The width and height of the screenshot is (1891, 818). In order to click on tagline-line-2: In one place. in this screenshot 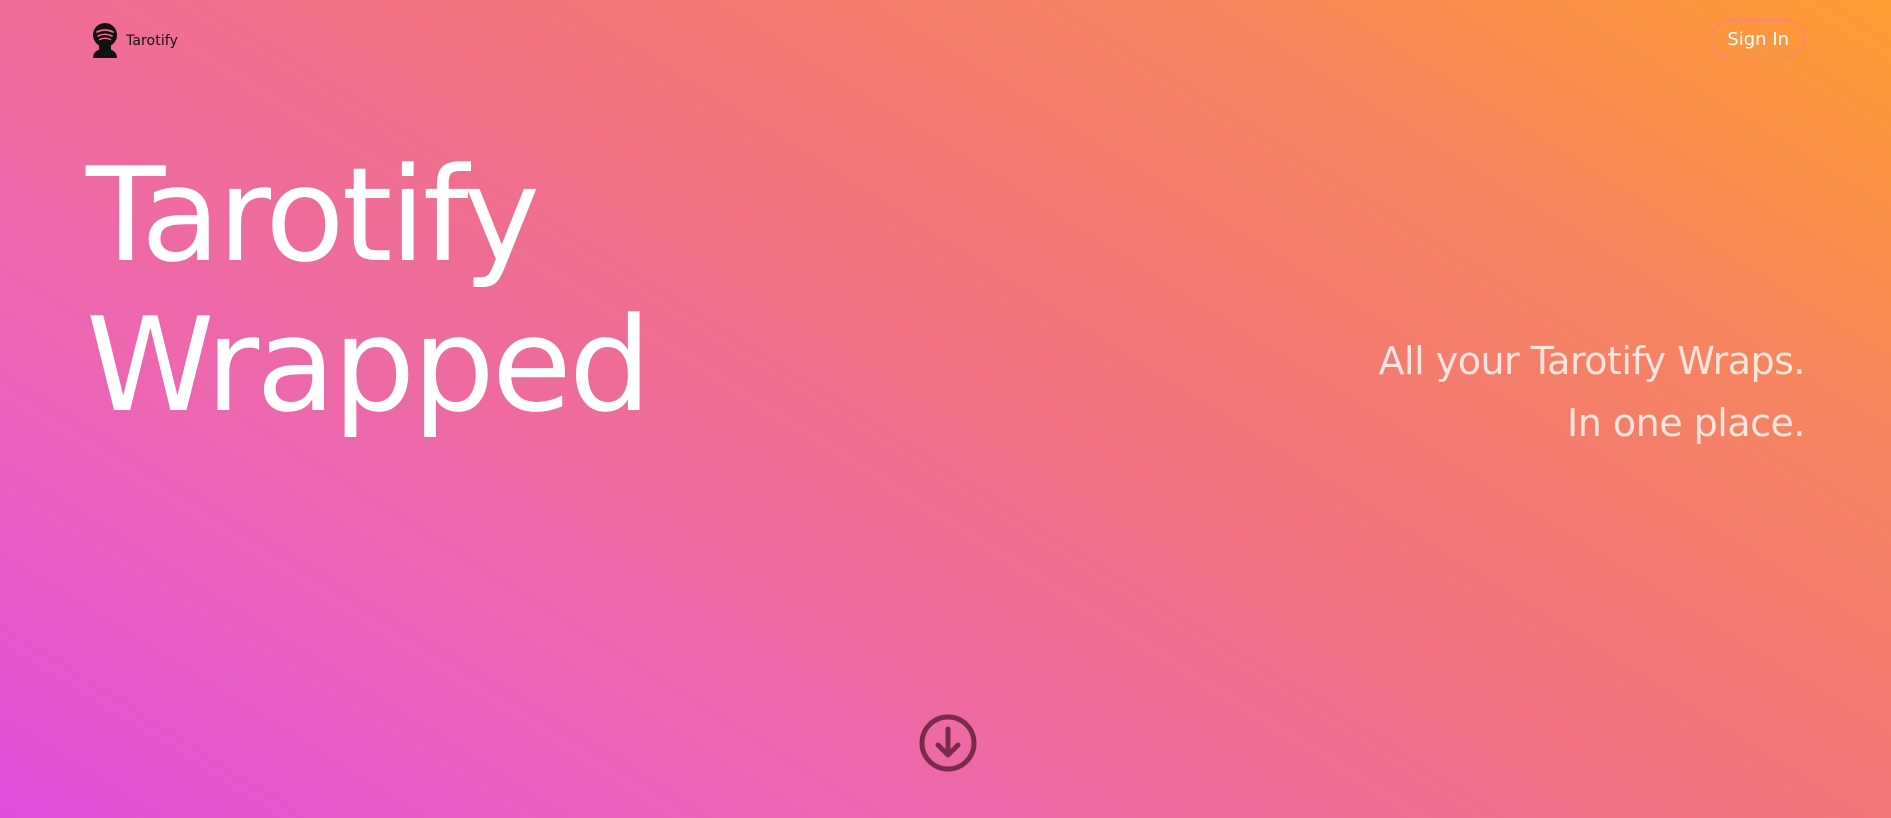, I will do `click(1686, 423)`.